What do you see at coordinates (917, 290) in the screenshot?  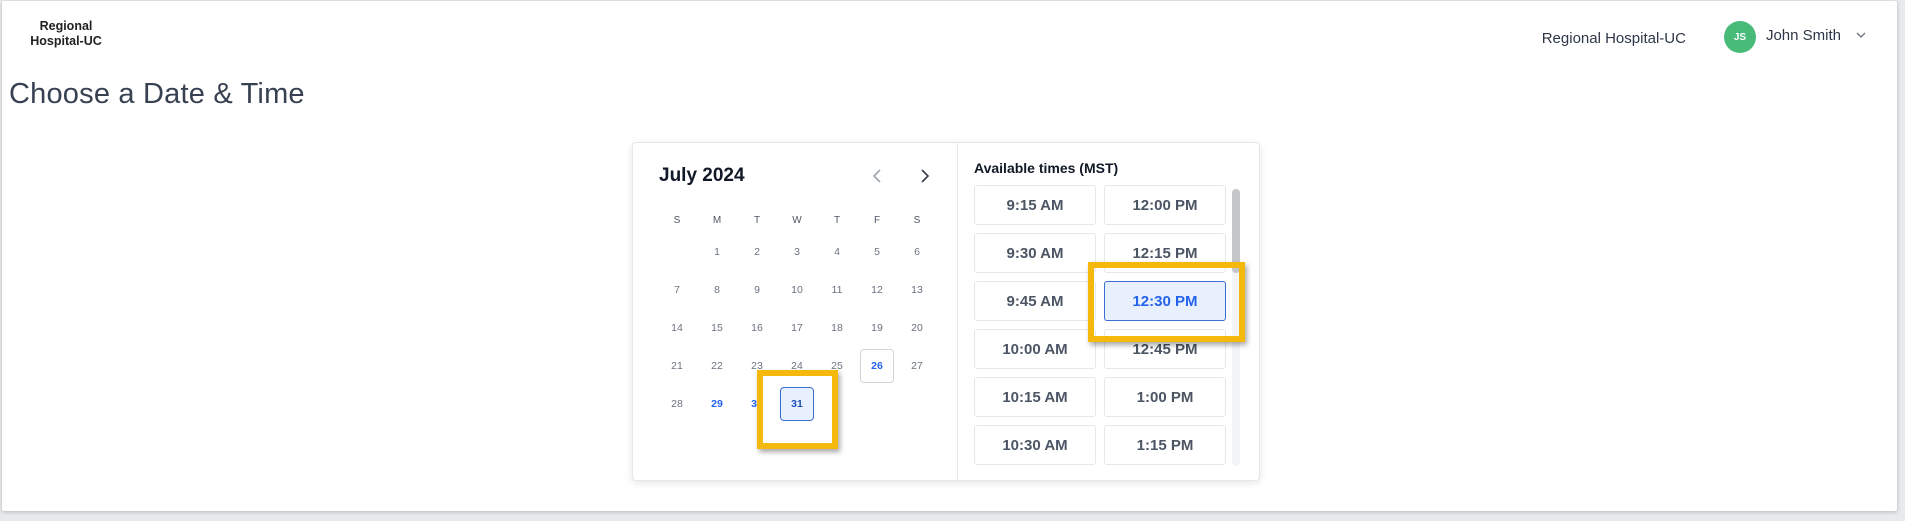 I see `calendar-day: 13` at bounding box center [917, 290].